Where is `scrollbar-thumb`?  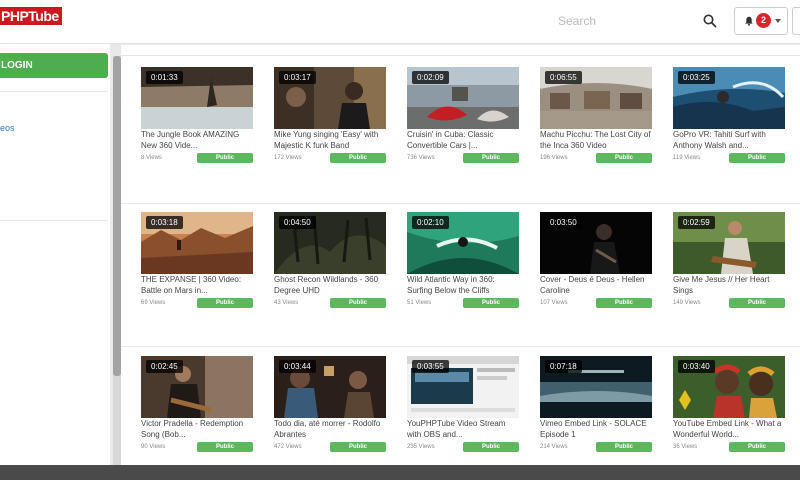
scrollbar-thumb is located at coordinates (117, 216).